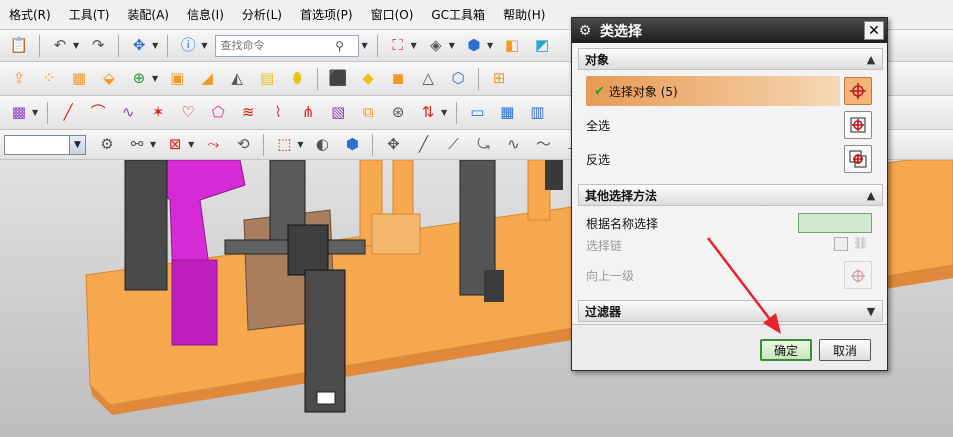 Image resolution: width=953 pixels, height=437 pixels. Describe the element at coordinates (730, 125) in the screenshot. I see `select-all-row: 全选` at that location.